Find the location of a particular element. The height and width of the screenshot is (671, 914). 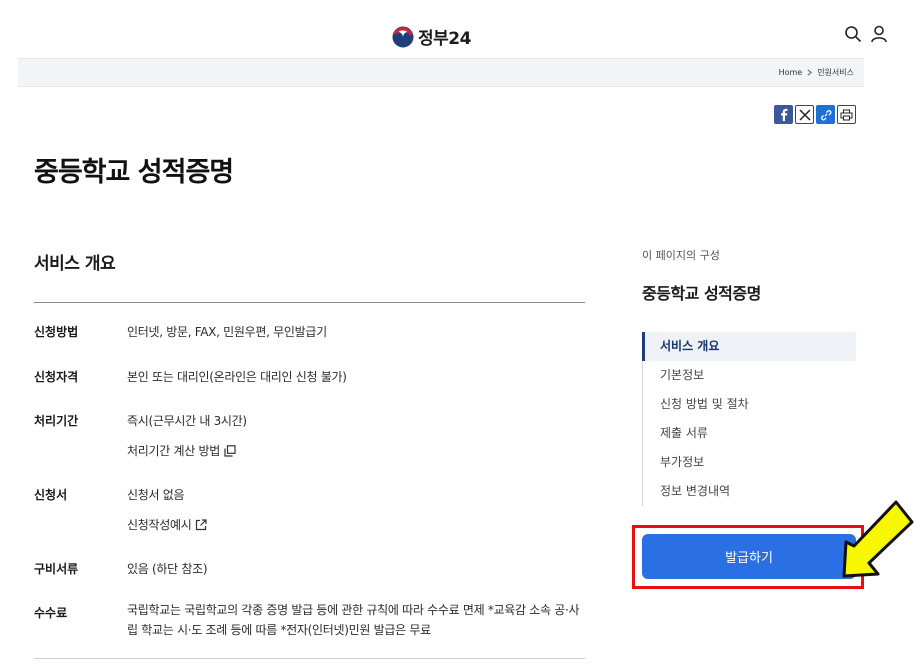

toc-item-change-history: 정보 변경내역 is located at coordinates (749, 491).